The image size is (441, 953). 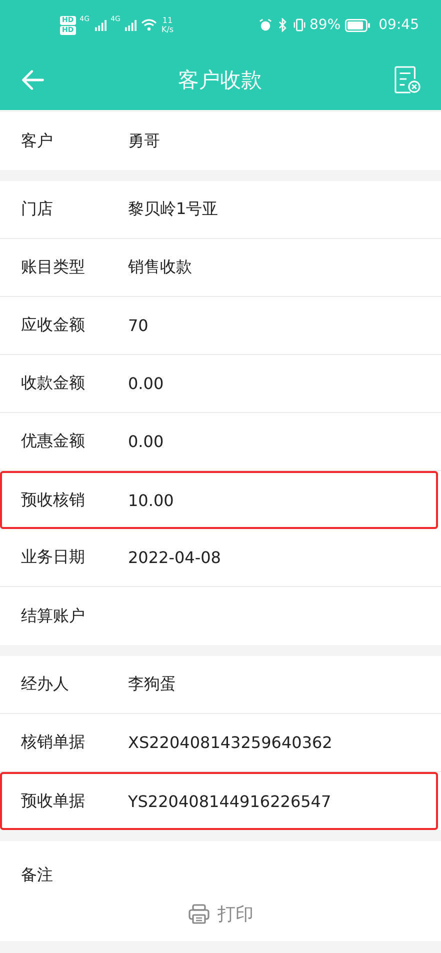 What do you see at coordinates (173, 209) in the screenshot?
I see `field-value: 黎贝岭1号亚` at bounding box center [173, 209].